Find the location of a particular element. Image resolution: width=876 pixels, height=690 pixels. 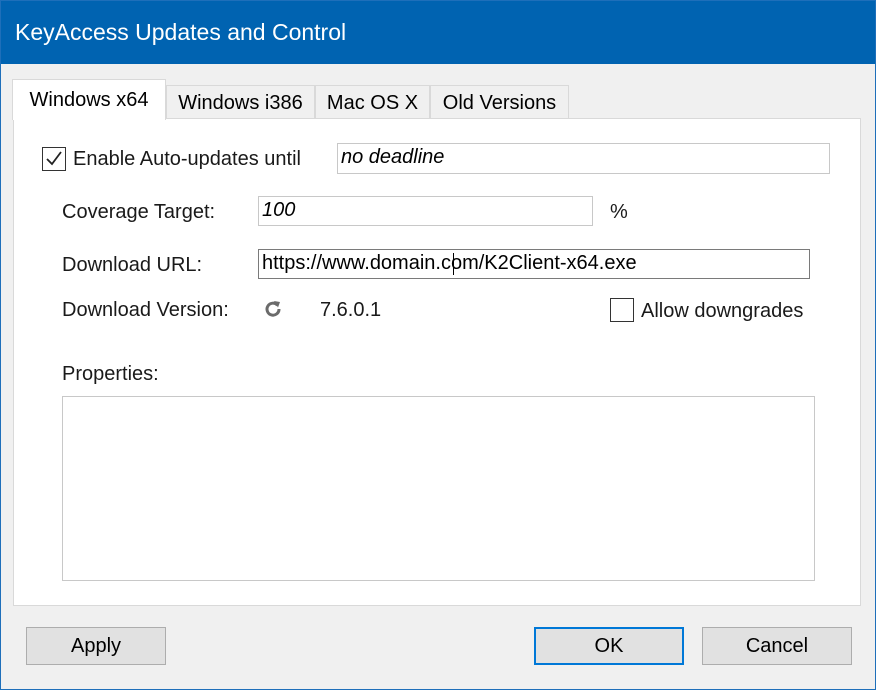

coverage-field: 100 is located at coordinates (425, 211).